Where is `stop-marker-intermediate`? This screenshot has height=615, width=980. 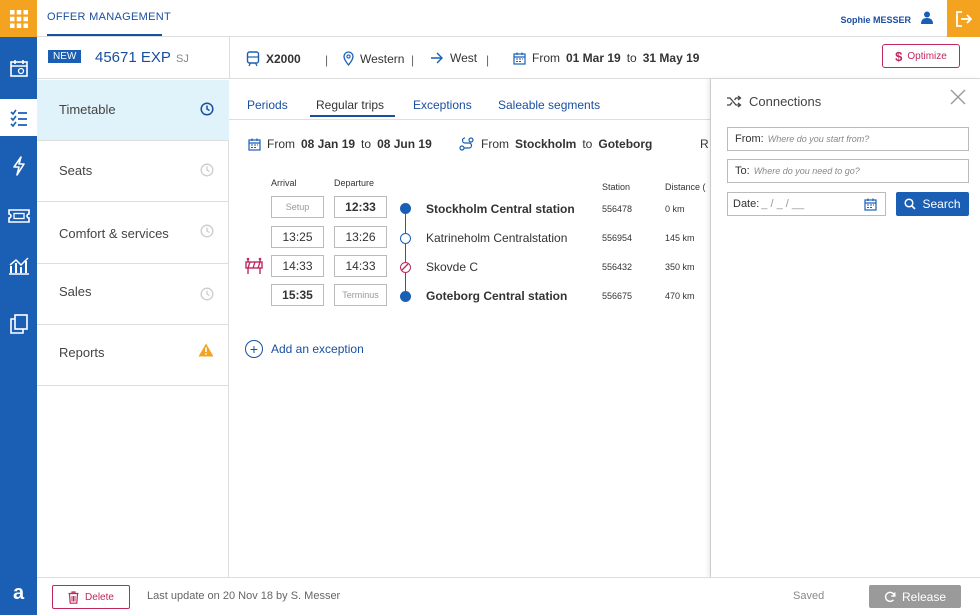 stop-marker-intermediate is located at coordinates (405, 238).